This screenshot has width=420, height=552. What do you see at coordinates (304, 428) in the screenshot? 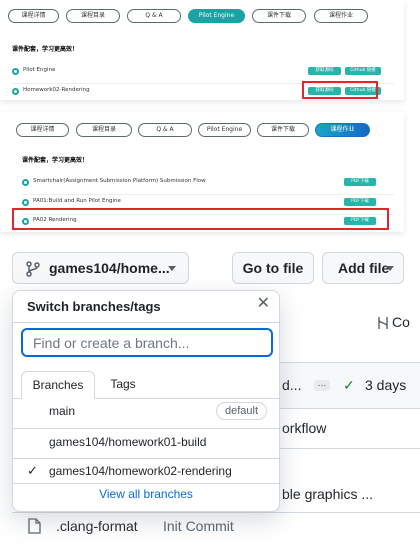
I see `file-commit-message: orkflow` at bounding box center [304, 428].